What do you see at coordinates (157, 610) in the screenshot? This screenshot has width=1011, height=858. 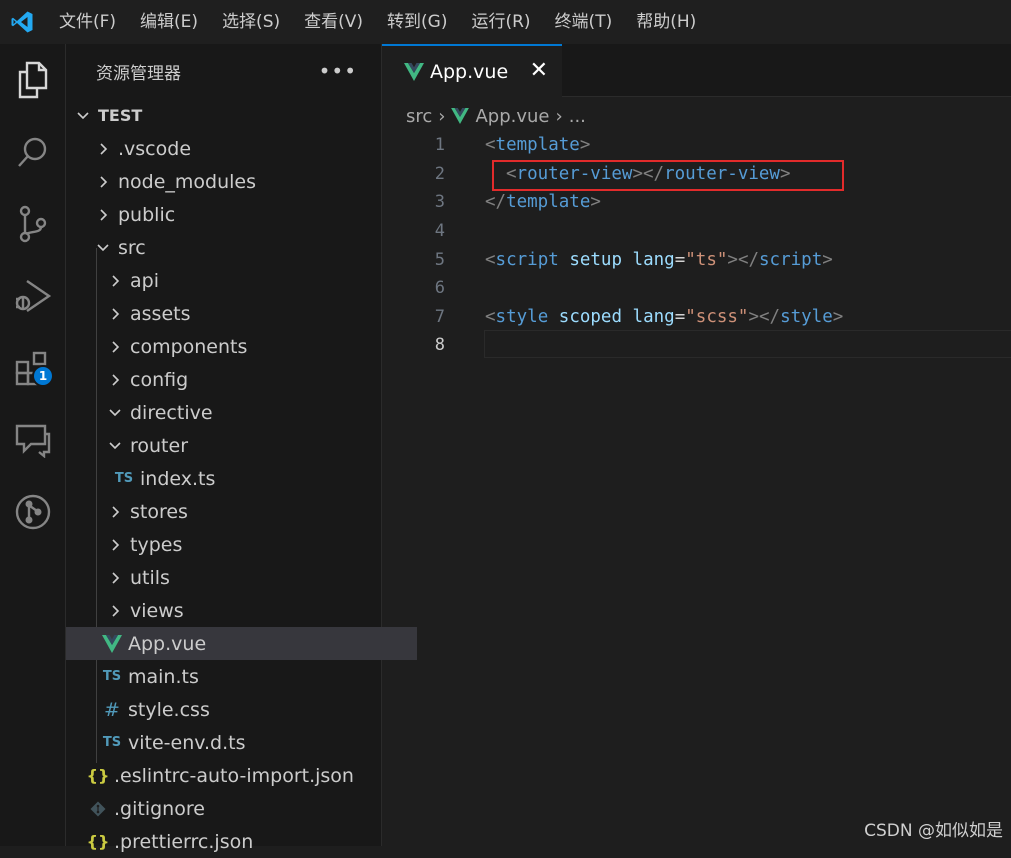 I see `tree-label: views` at bounding box center [157, 610].